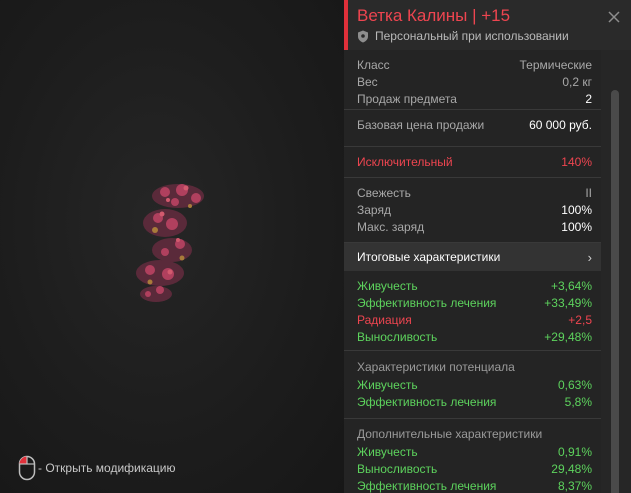 The height and width of the screenshot is (493, 631). What do you see at coordinates (429, 257) in the screenshot?
I see `total-stats-title: Итоговые характеристики` at bounding box center [429, 257].